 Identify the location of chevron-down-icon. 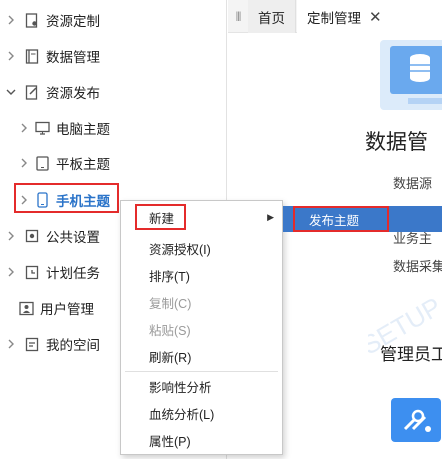
(11, 92).